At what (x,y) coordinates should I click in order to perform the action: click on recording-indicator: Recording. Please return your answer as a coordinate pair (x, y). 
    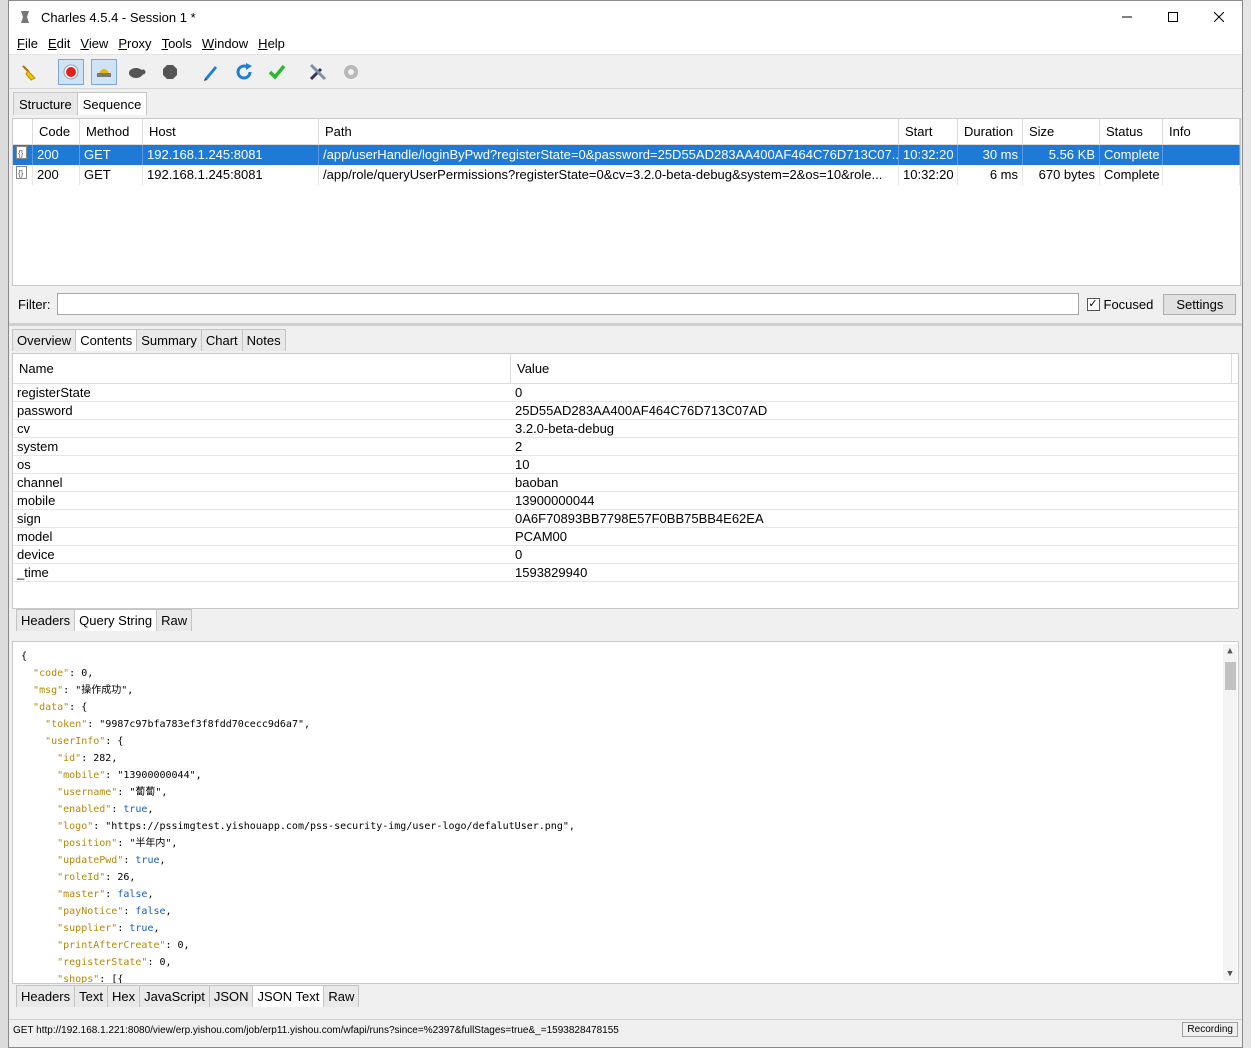
    Looking at the image, I should click on (1210, 1029).